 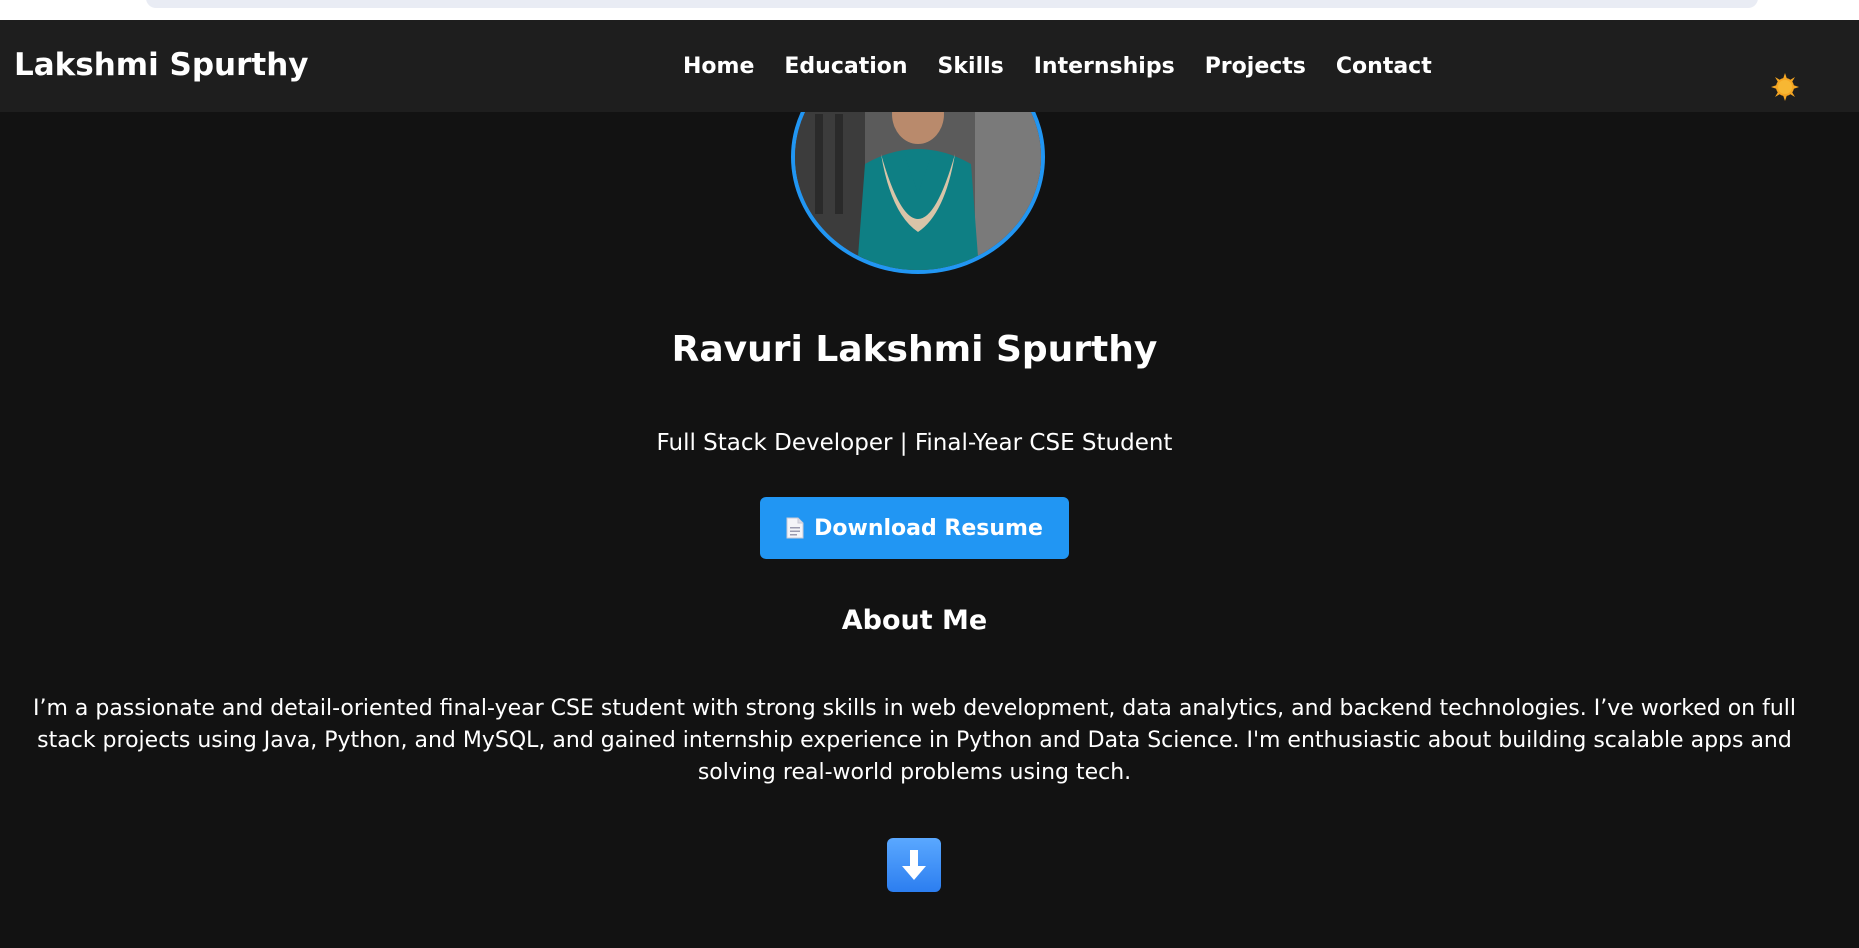 What do you see at coordinates (971, 67) in the screenshot?
I see `nav-link-skills: Skills` at bounding box center [971, 67].